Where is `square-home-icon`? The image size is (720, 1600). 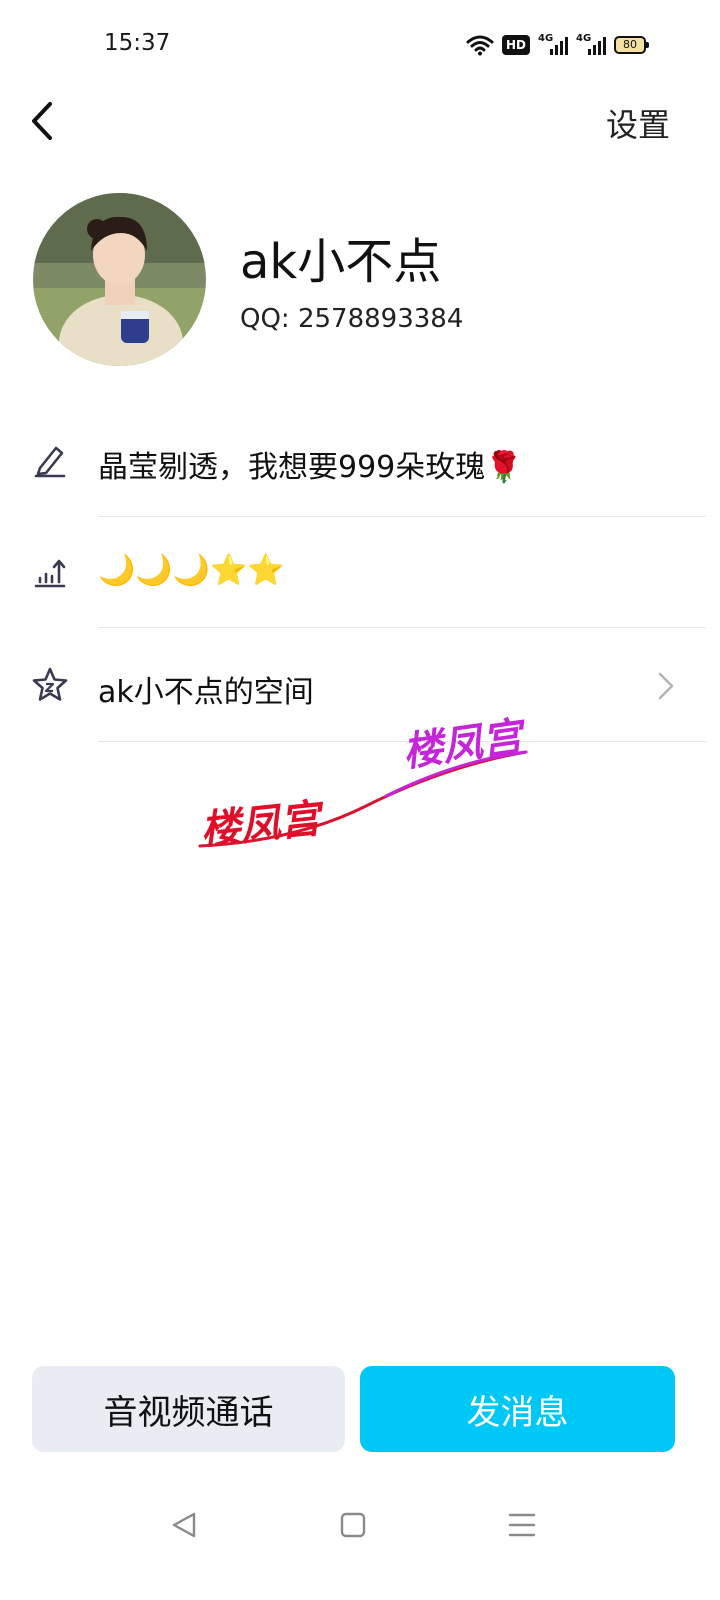
square-home-icon is located at coordinates (352, 1525).